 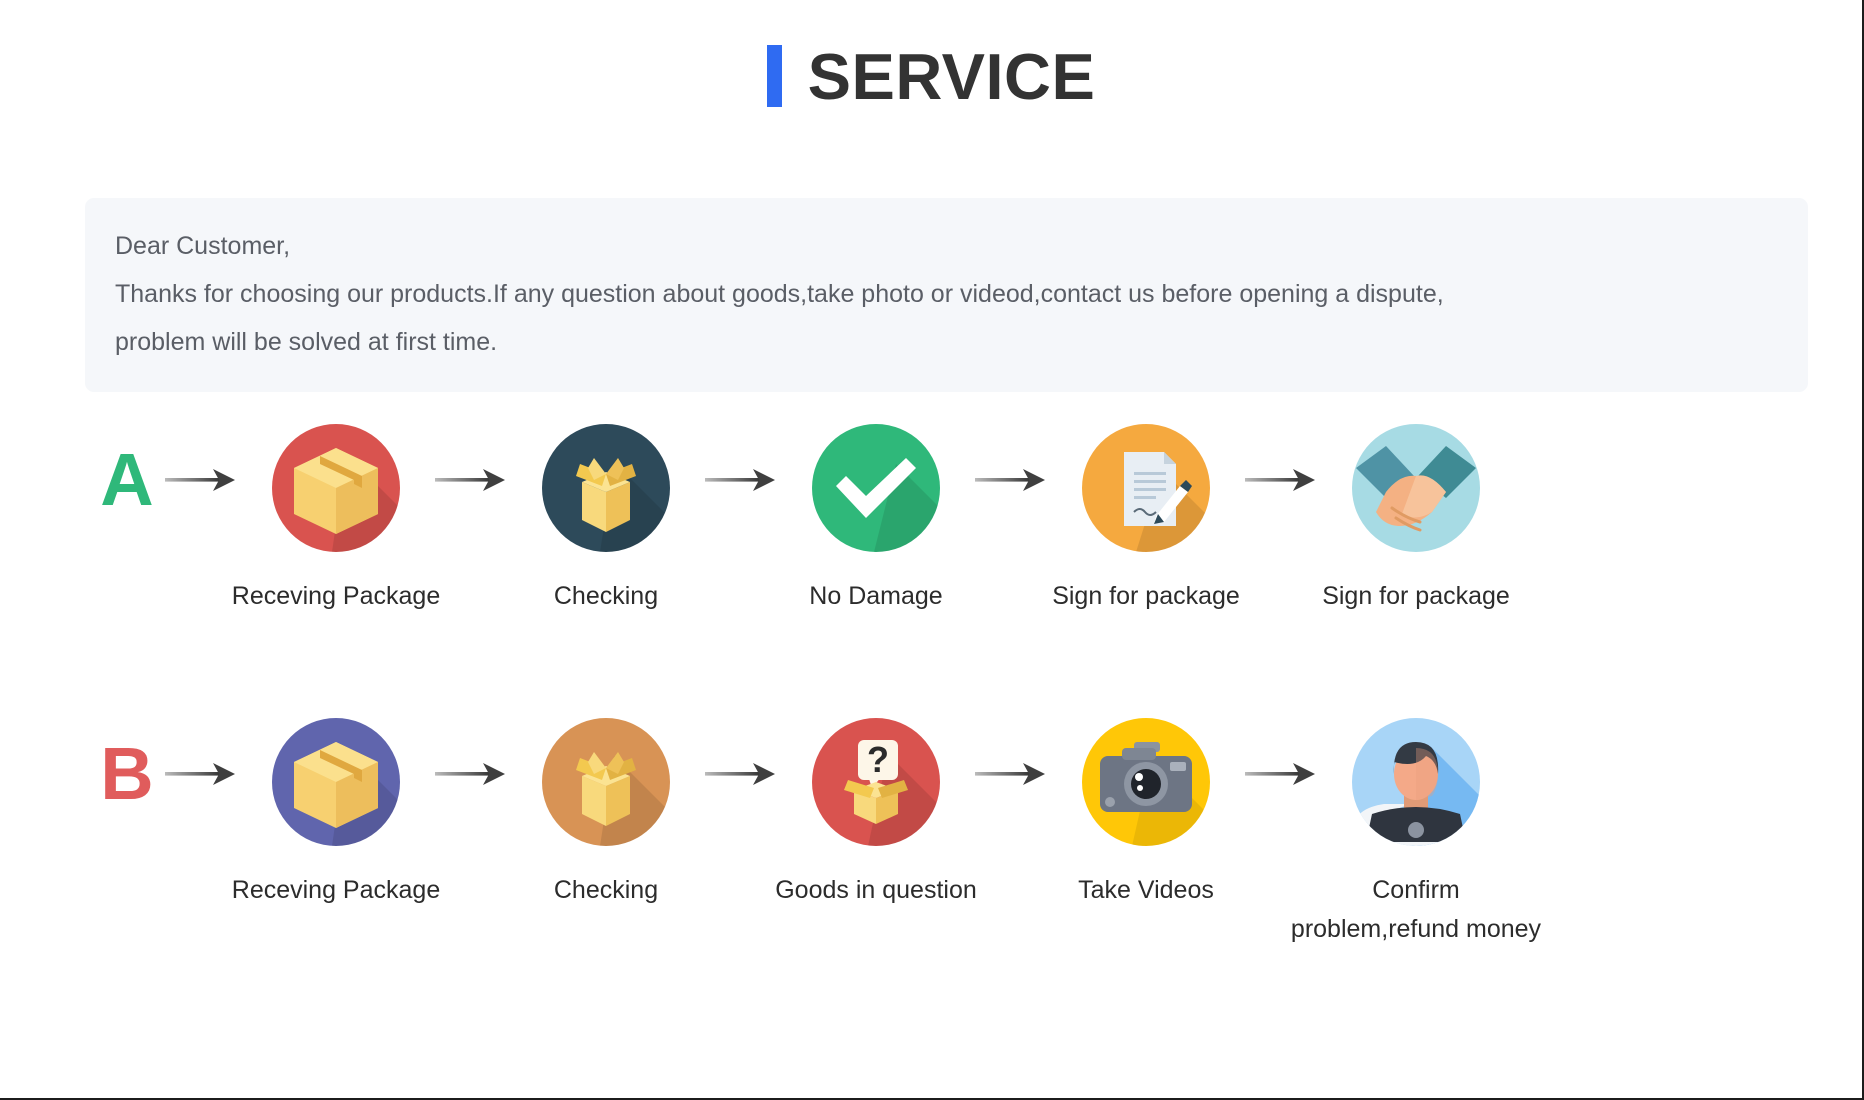 What do you see at coordinates (127, 773) in the screenshot?
I see `flow-letter-b: B` at bounding box center [127, 773].